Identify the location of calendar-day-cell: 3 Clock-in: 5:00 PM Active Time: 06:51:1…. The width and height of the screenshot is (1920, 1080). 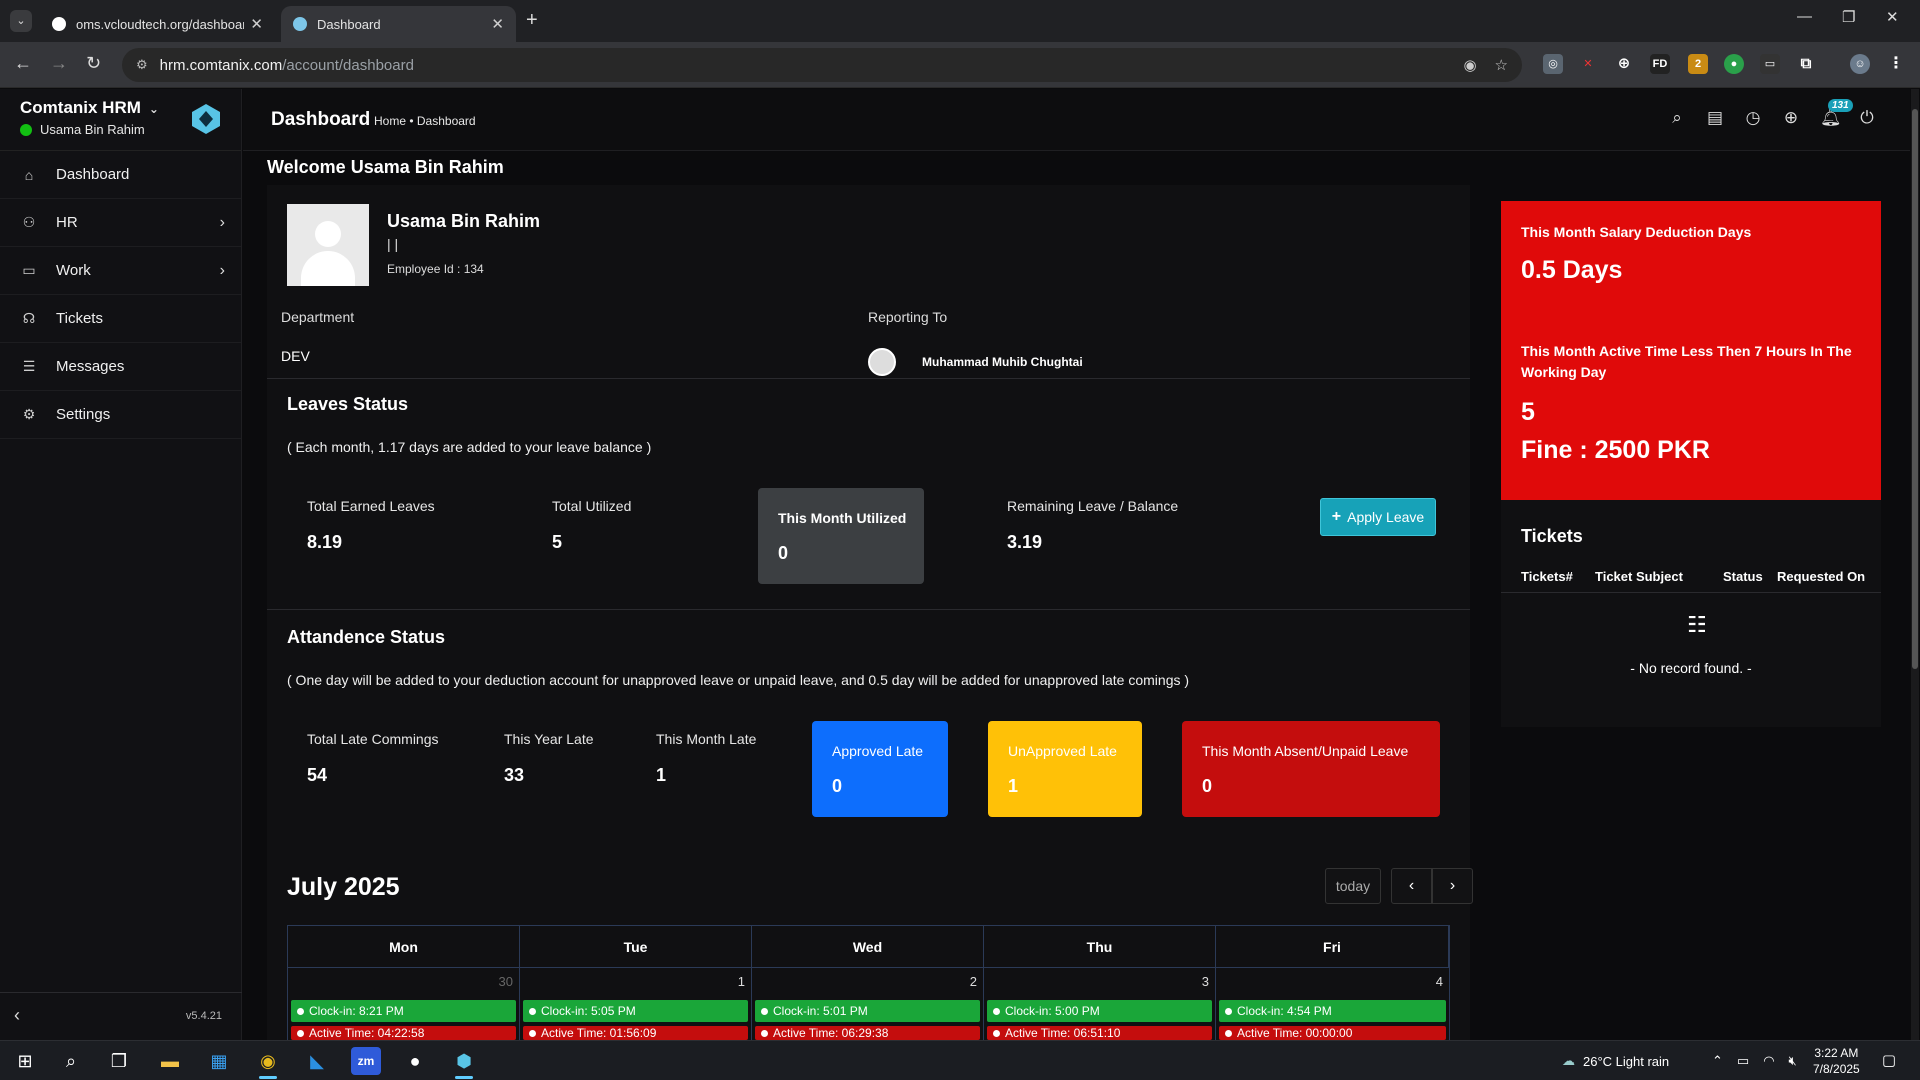
(1100, 1004).